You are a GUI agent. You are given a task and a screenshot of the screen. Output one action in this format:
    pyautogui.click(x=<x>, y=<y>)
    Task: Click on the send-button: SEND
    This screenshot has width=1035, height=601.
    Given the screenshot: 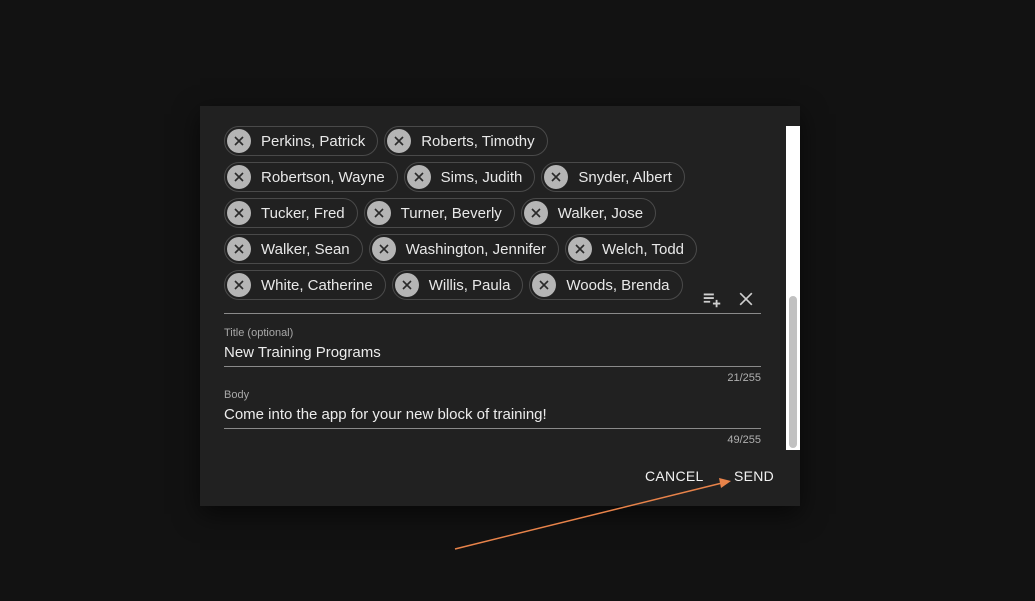 What is the action you would take?
    pyautogui.click(x=754, y=476)
    